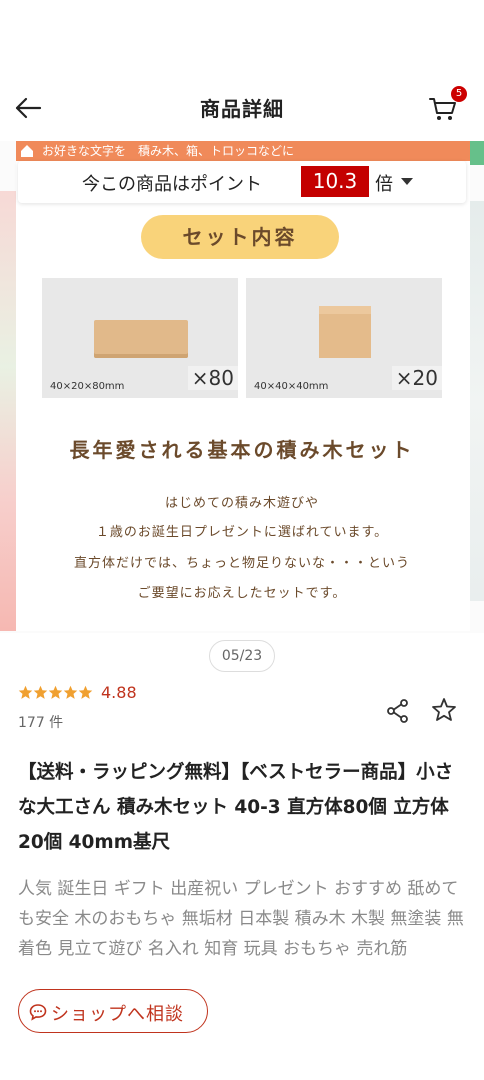 The width and height of the screenshot is (484, 1080). What do you see at coordinates (119, 692) in the screenshot?
I see `rating-score: 4.88` at bounding box center [119, 692].